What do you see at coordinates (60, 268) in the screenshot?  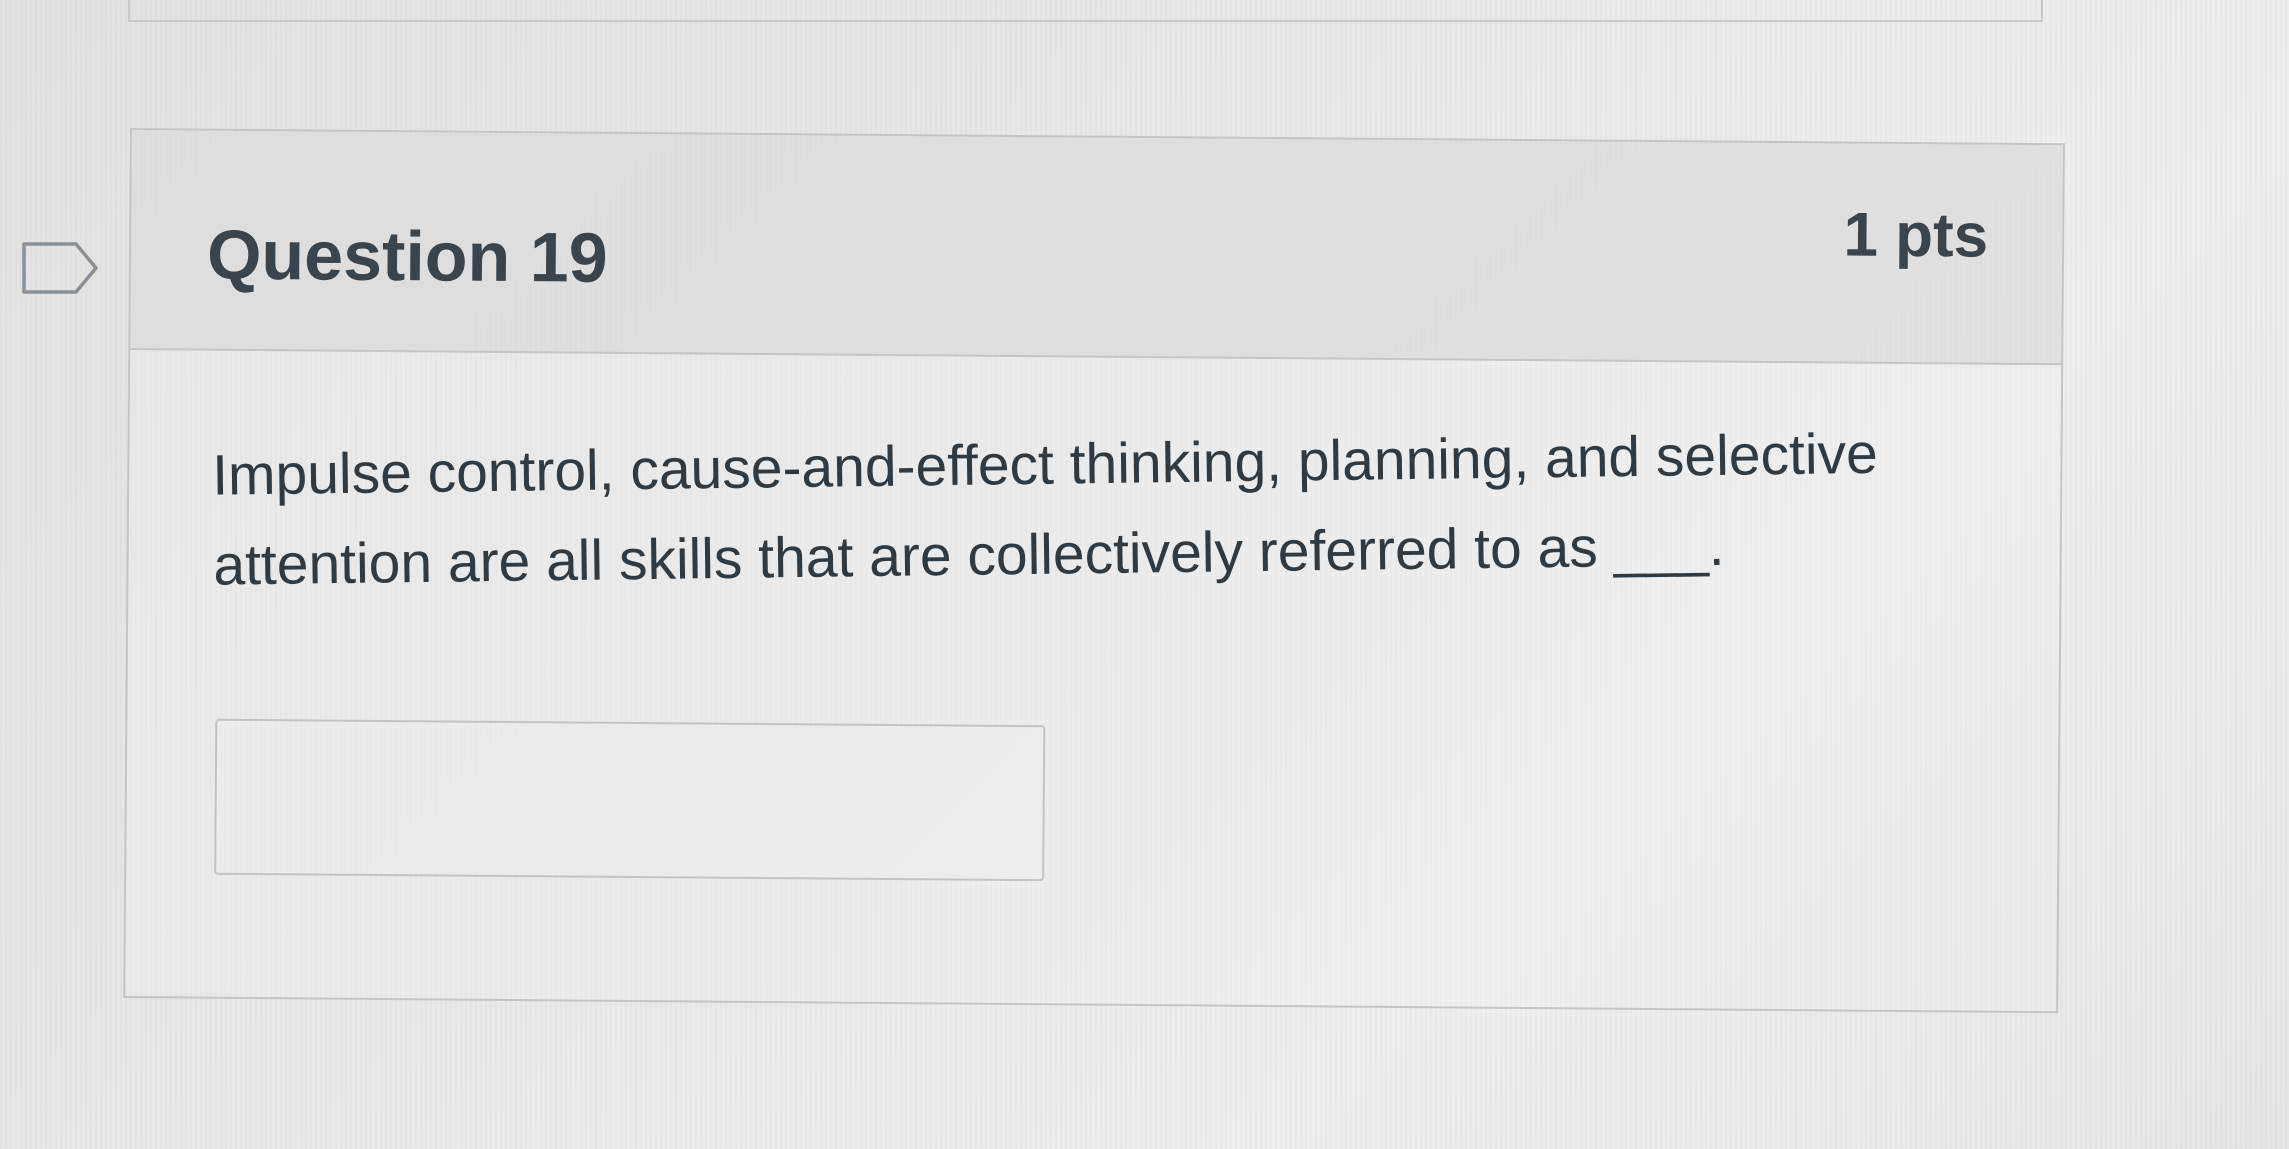 I see `flag-question-icon` at bounding box center [60, 268].